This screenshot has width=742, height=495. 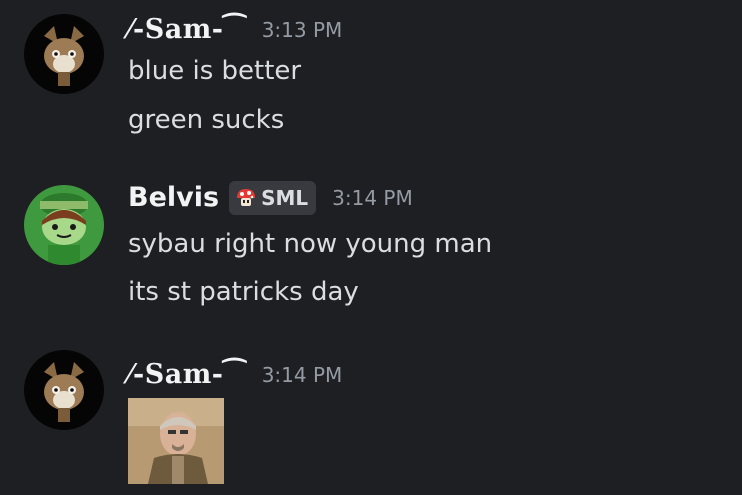 I want to click on message-text: blue is better, so click(x=215, y=71).